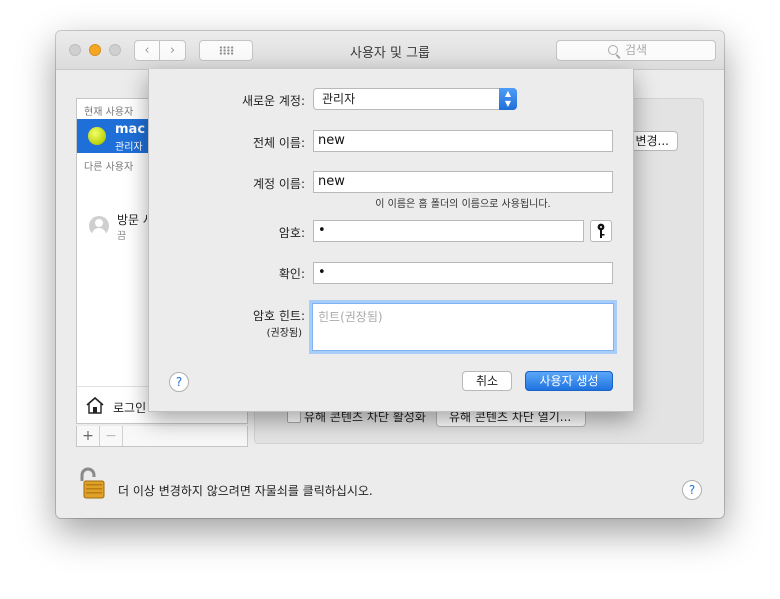 This screenshot has height=599, width=780. What do you see at coordinates (129, 147) in the screenshot?
I see `user-role: 관리자` at bounding box center [129, 147].